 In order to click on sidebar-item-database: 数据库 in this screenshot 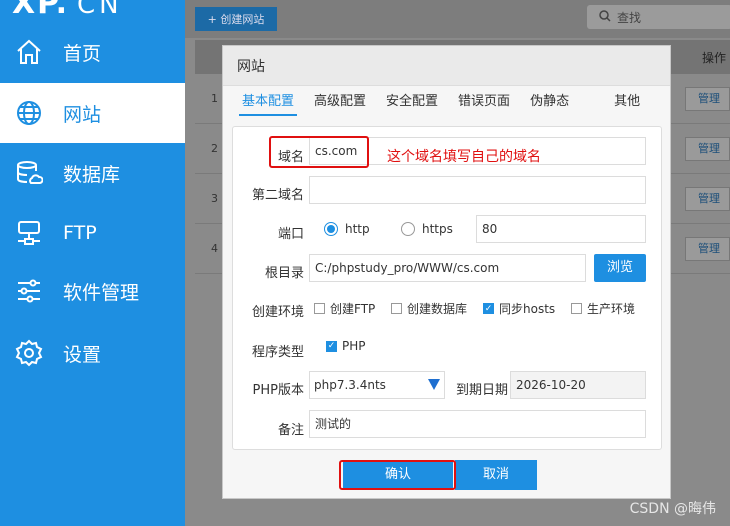, I will do `click(92, 173)`.